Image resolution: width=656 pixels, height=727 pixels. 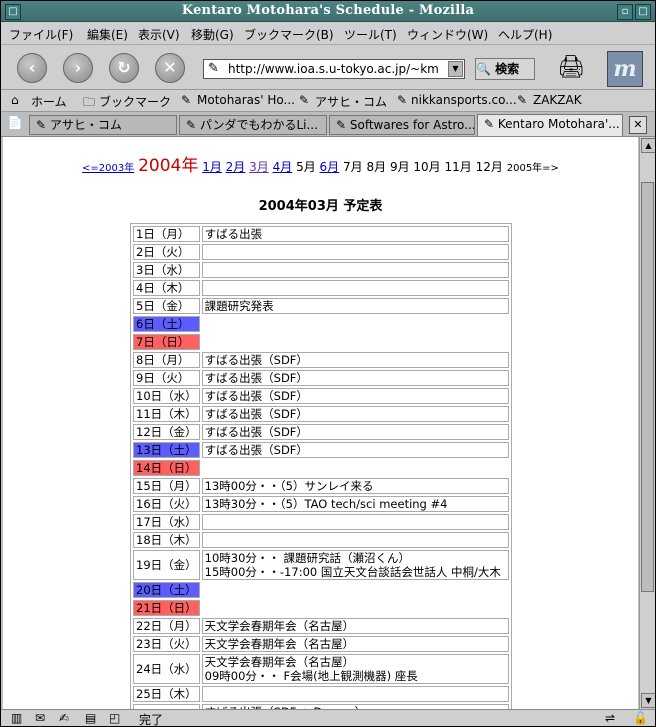 What do you see at coordinates (159, 34) in the screenshot?
I see `menu-view: 表示(V)` at bounding box center [159, 34].